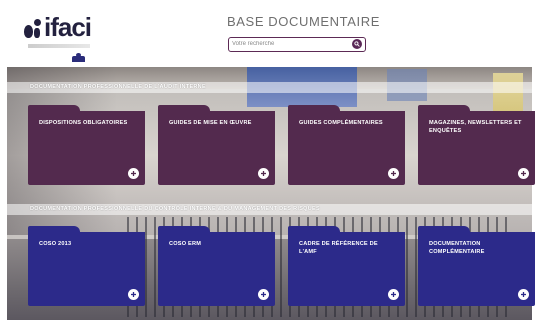 The image size is (538, 327). I want to click on tile-label: COSO ERM, so click(185, 244).